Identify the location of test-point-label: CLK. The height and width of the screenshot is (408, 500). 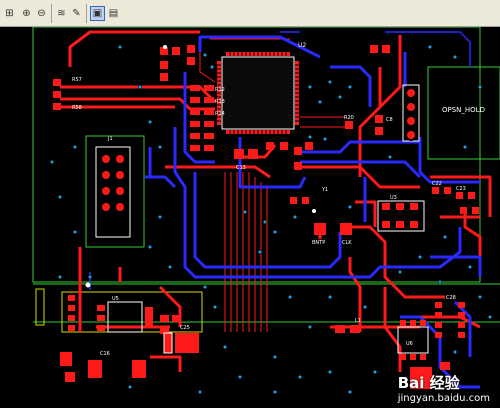
(347, 243).